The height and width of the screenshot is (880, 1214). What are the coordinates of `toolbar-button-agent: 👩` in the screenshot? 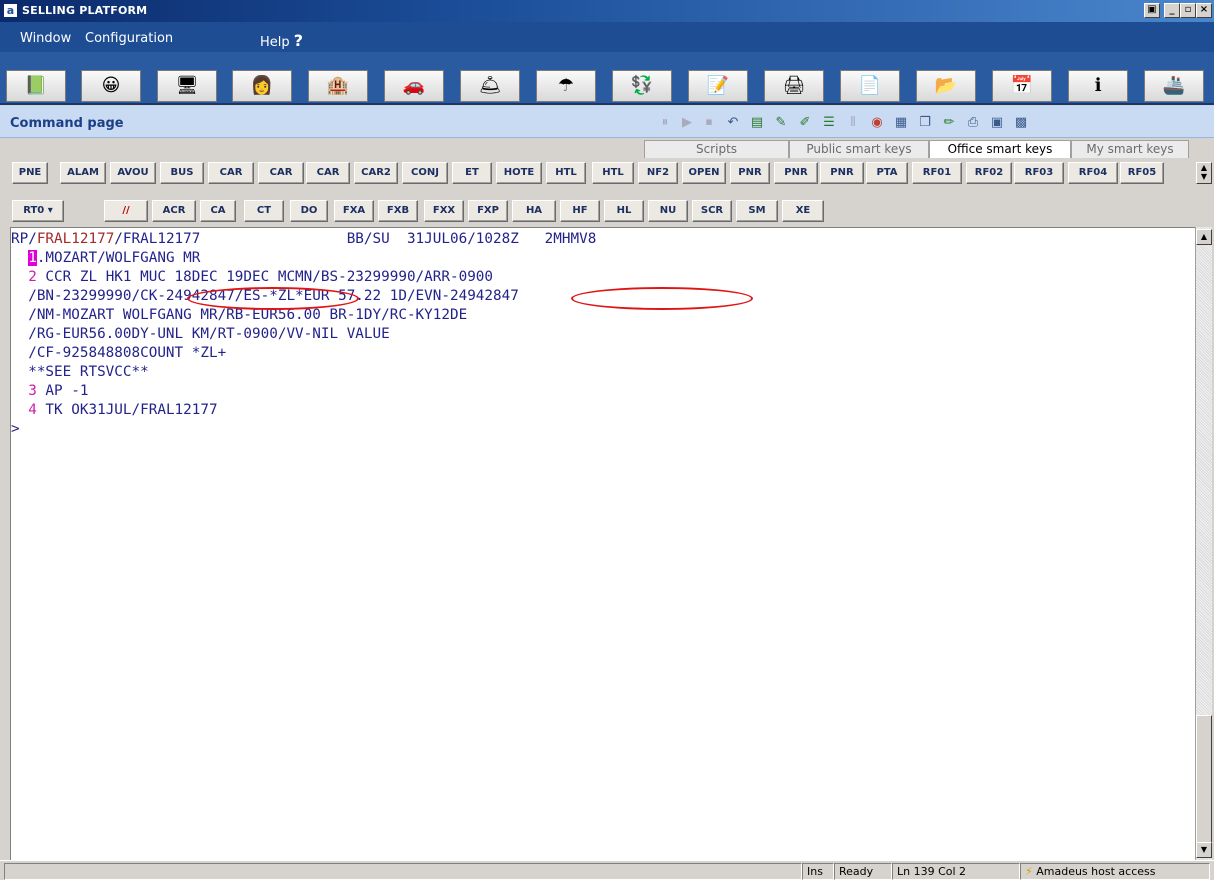 It's located at (262, 86).